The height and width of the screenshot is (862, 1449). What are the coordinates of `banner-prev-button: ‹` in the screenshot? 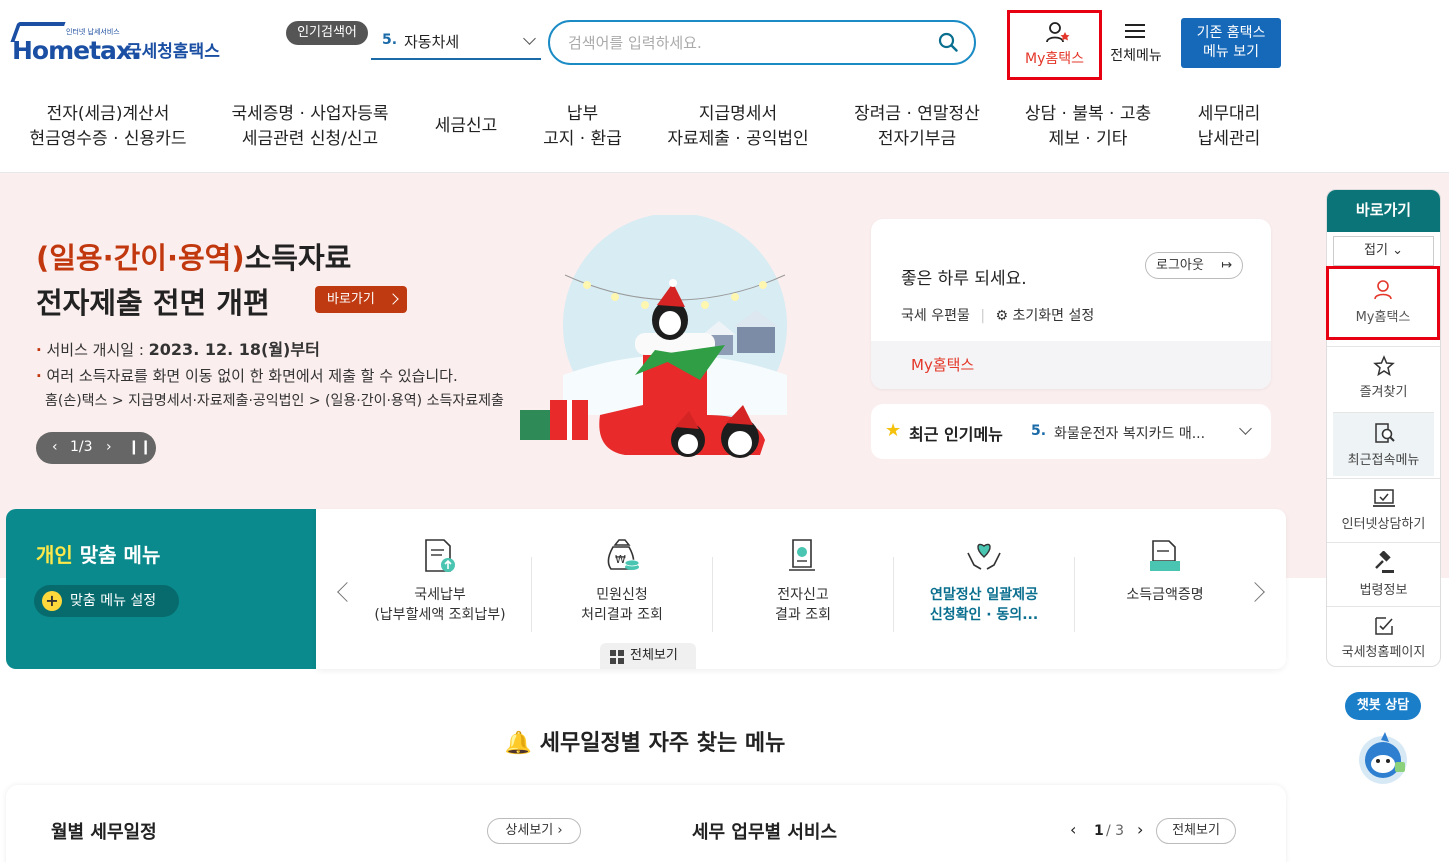 It's located at (55, 447).